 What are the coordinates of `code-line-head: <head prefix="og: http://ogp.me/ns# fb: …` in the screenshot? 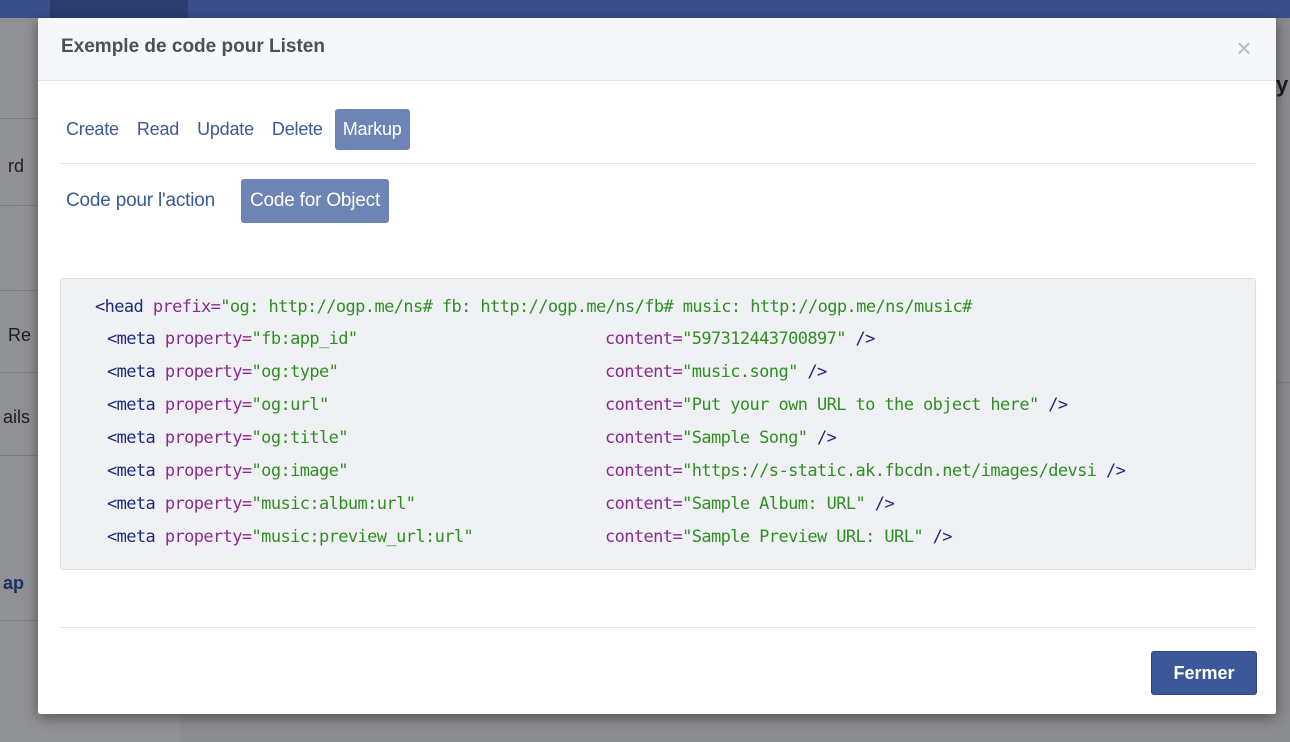 It's located at (533, 307).